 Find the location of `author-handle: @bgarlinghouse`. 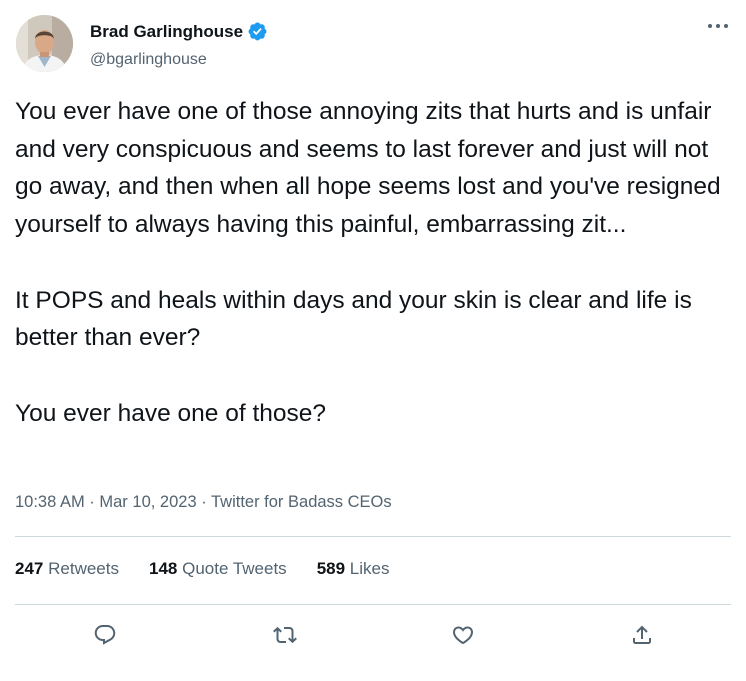

author-handle: @bgarlinghouse is located at coordinates (148, 60).